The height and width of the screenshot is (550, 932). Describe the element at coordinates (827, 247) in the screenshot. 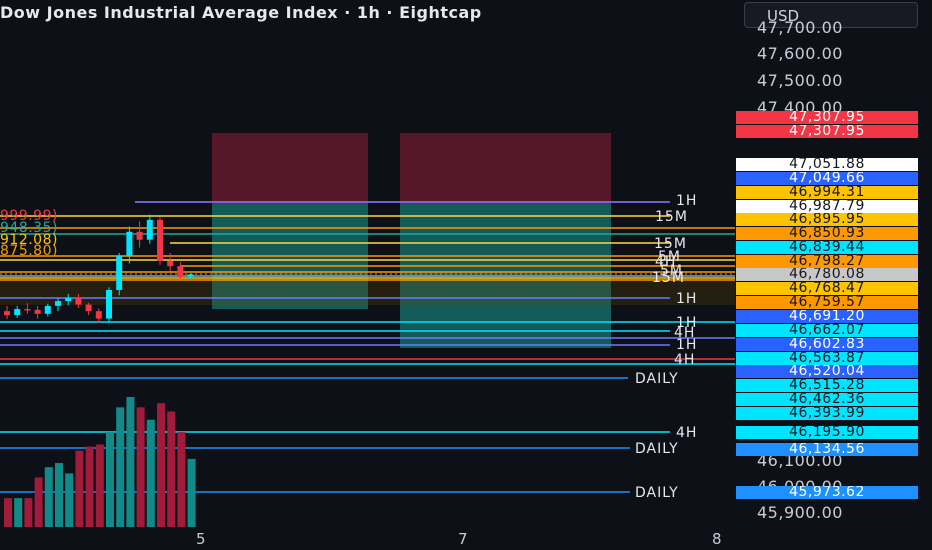

I see `price-tag: 46,839.44` at that location.